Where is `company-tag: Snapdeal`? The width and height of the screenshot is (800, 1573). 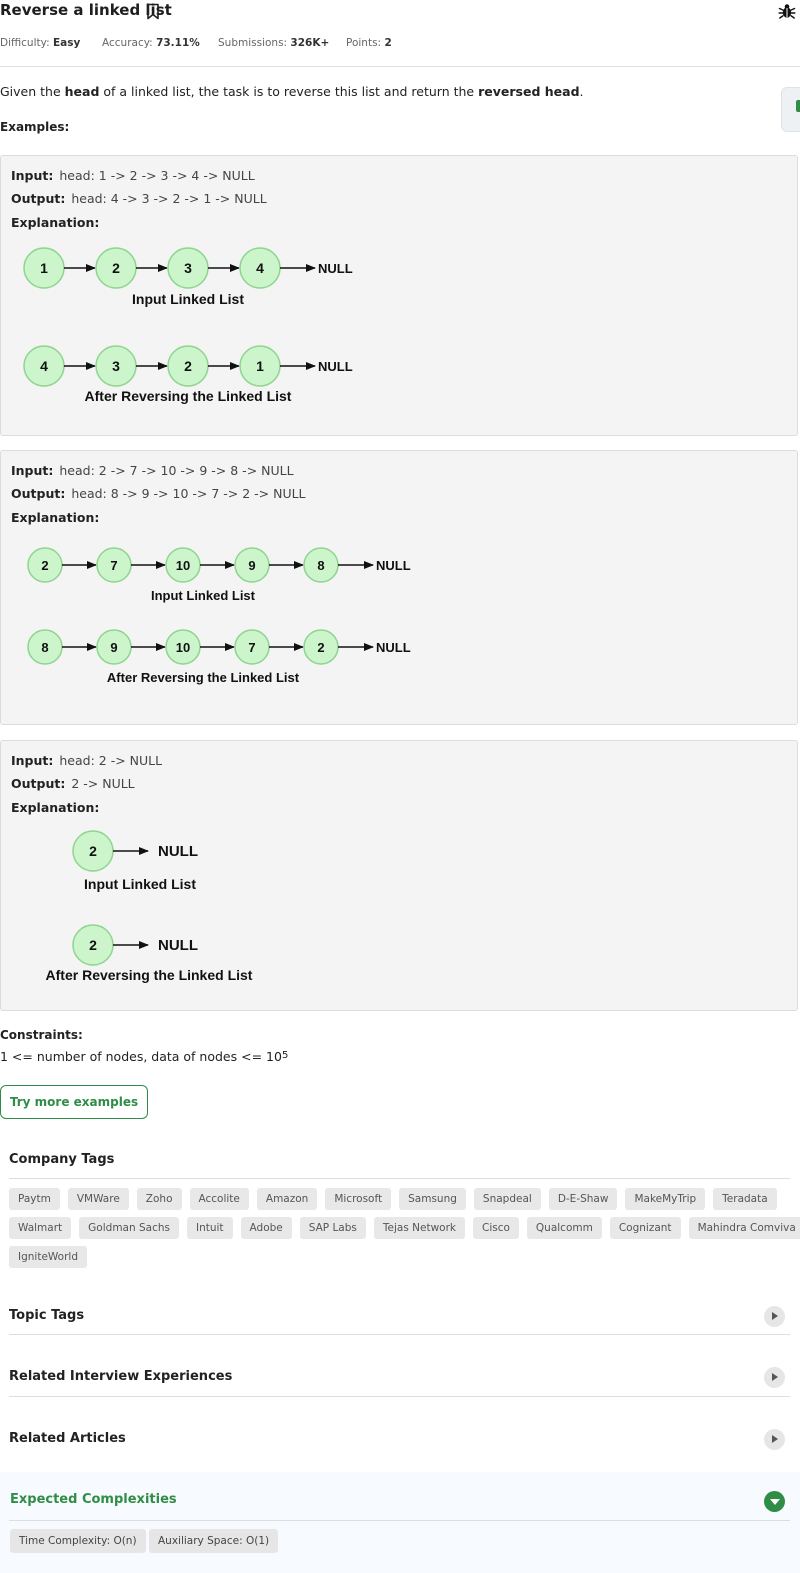 company-tag: Snapdeal is located at coordinates (507, 1199).